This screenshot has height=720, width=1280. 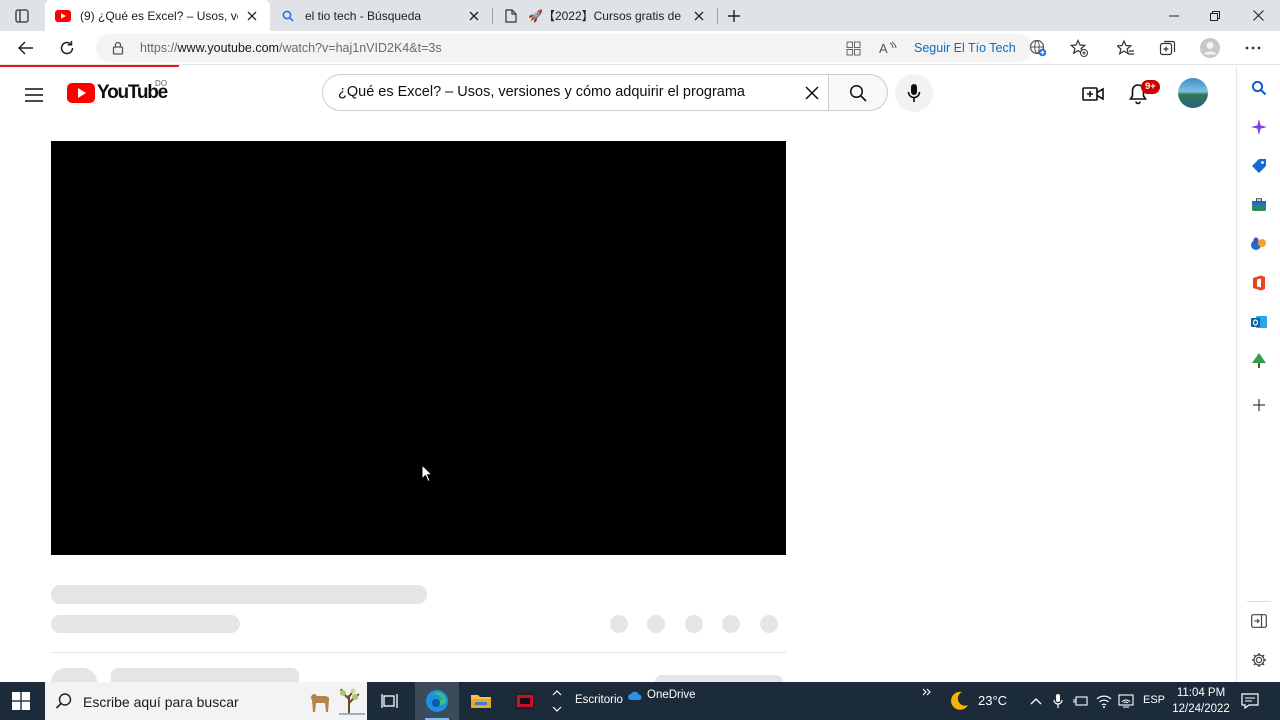 What do you see at coordinates (965, 48) in the screenshot?
I see `follow-creator-link: Seguir El Tío Tech` at bounding box center [965, 48].